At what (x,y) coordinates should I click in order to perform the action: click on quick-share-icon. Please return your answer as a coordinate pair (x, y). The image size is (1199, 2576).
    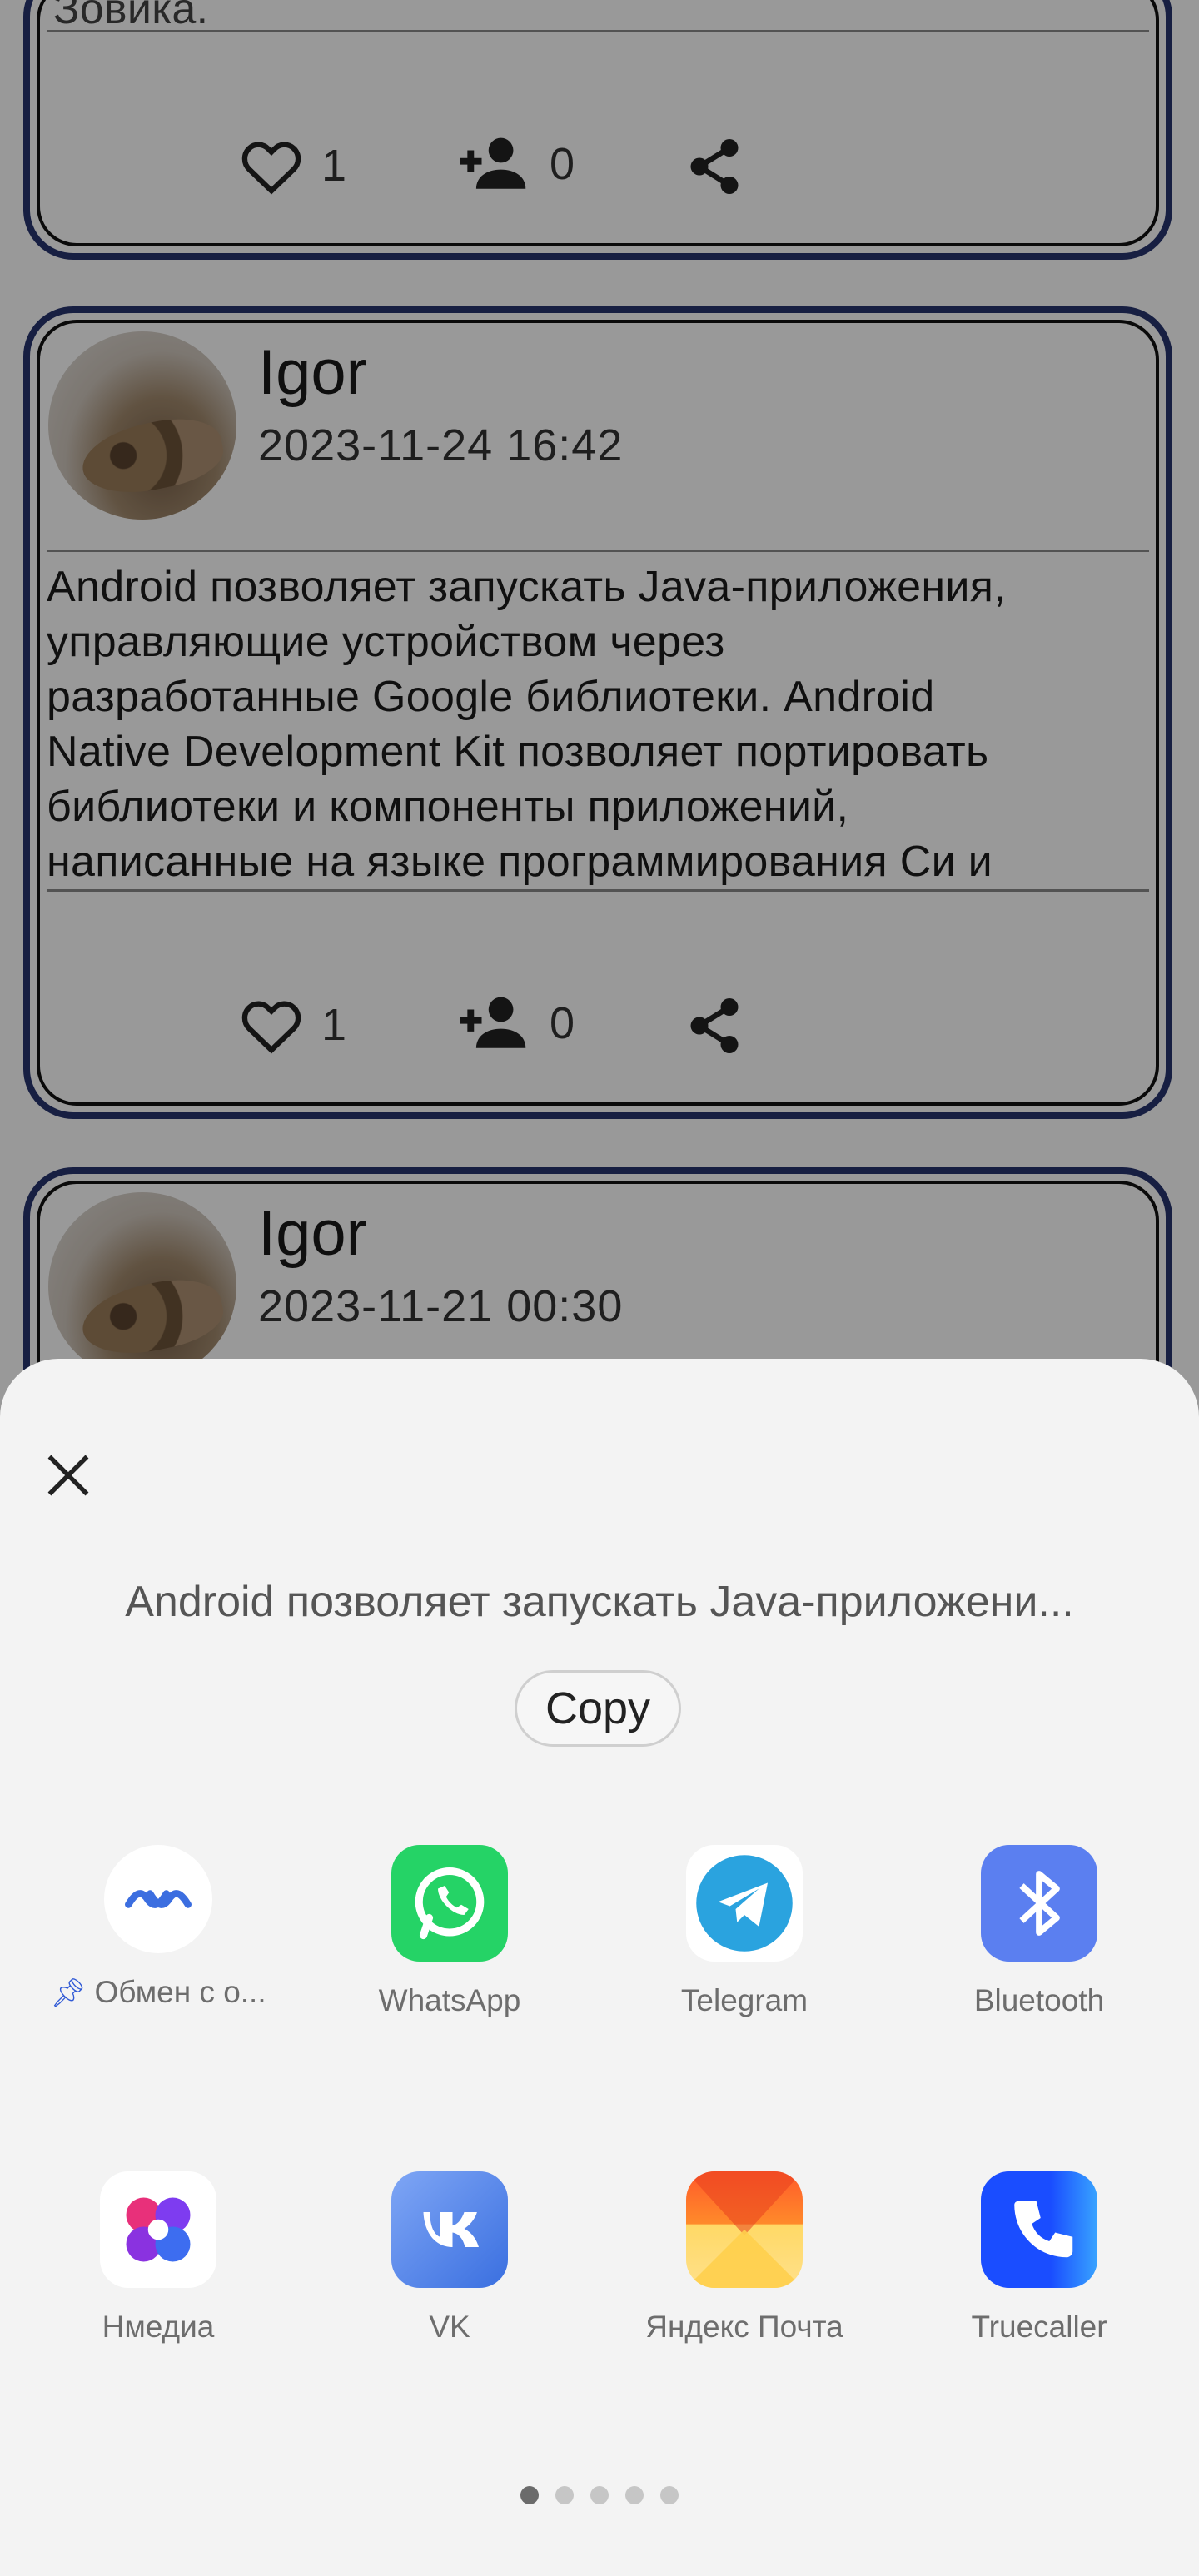
    Looking at the image, I should click on (158, 1899).